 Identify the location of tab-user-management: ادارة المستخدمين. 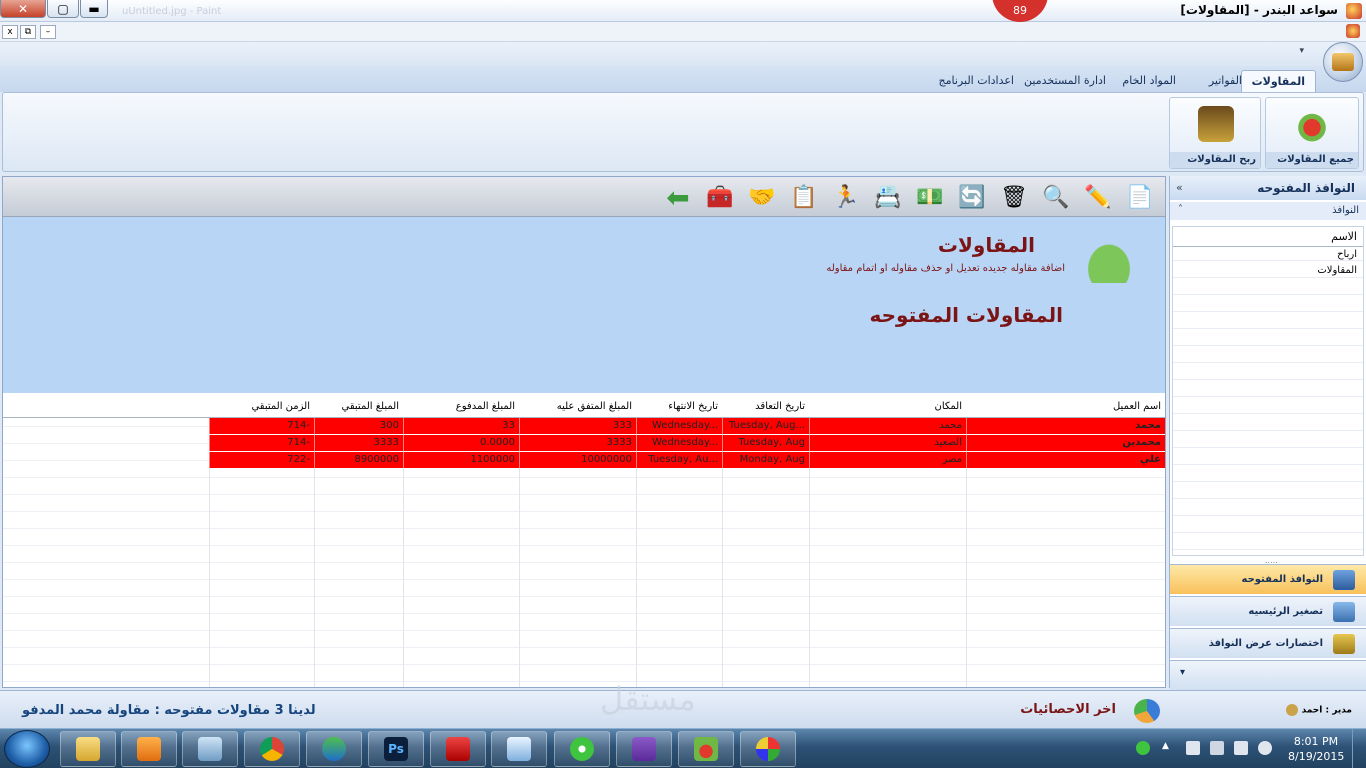
(1065, 81).